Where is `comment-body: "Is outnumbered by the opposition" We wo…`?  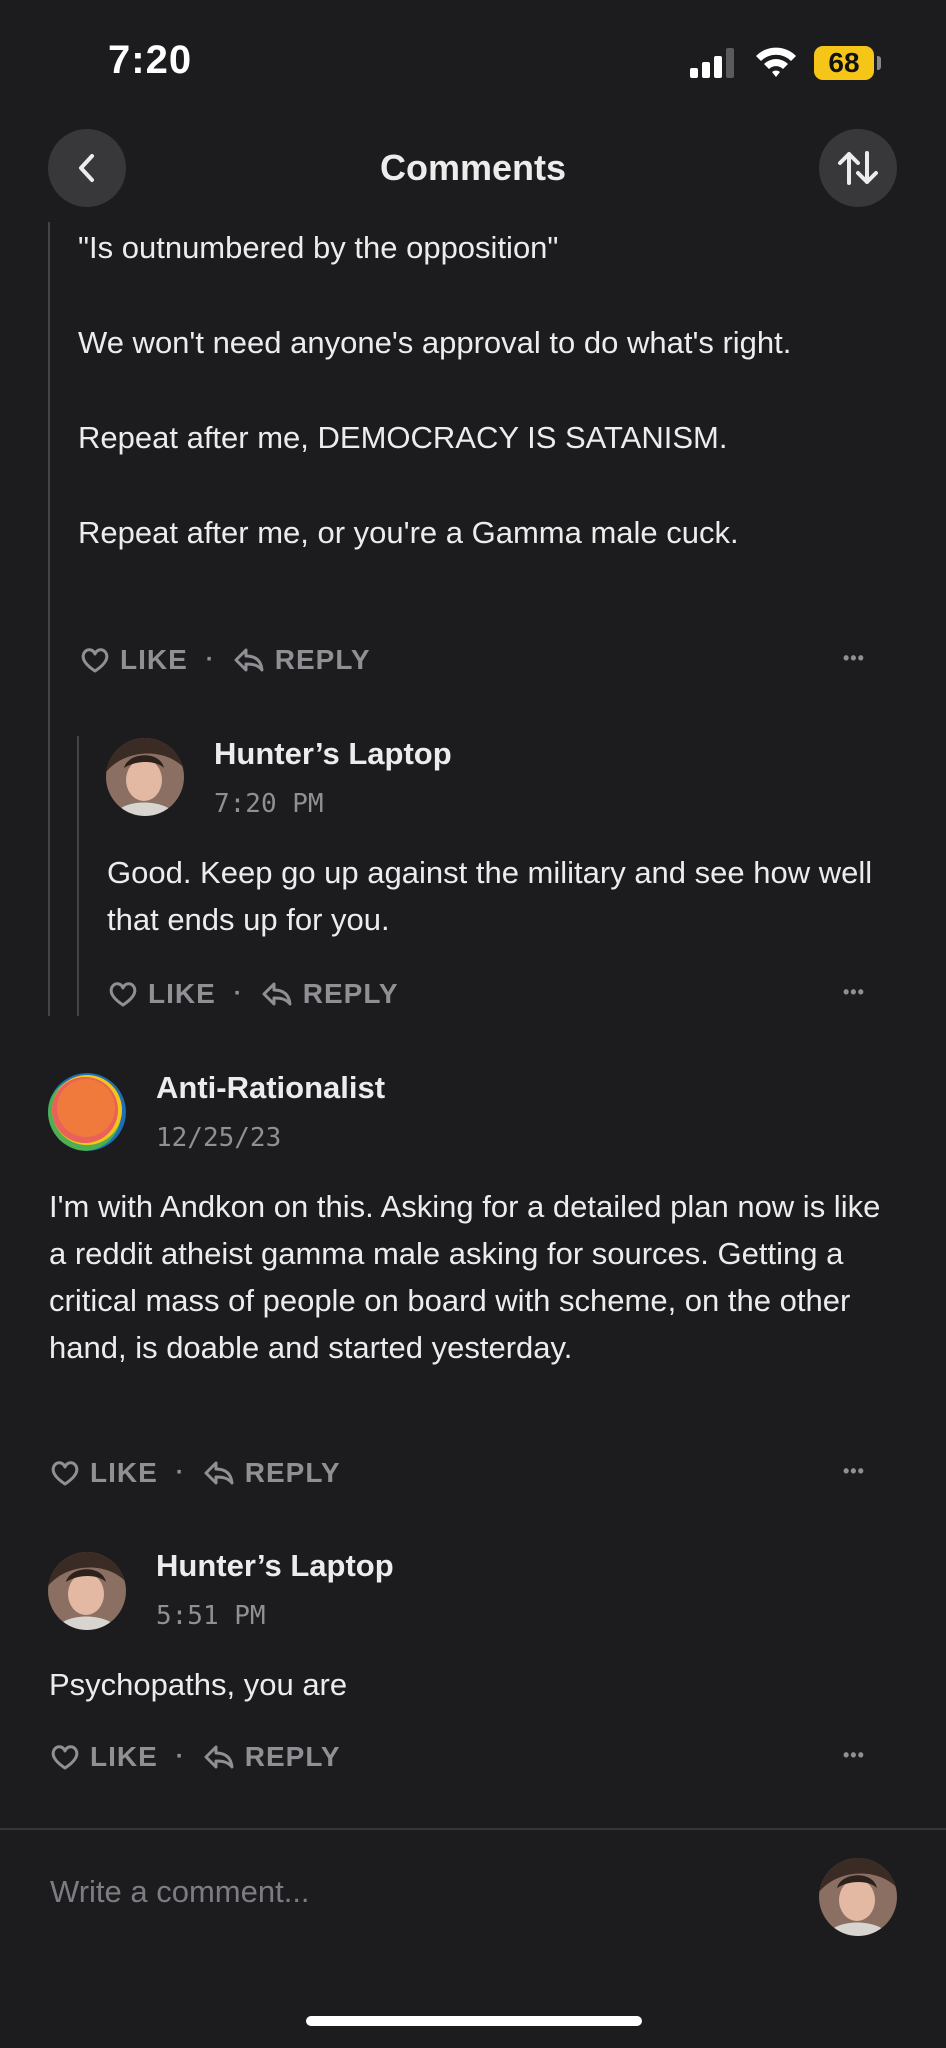 comment-body: "Is outnumbered by the opposition" We wo… is located at coordinates (478, 390).